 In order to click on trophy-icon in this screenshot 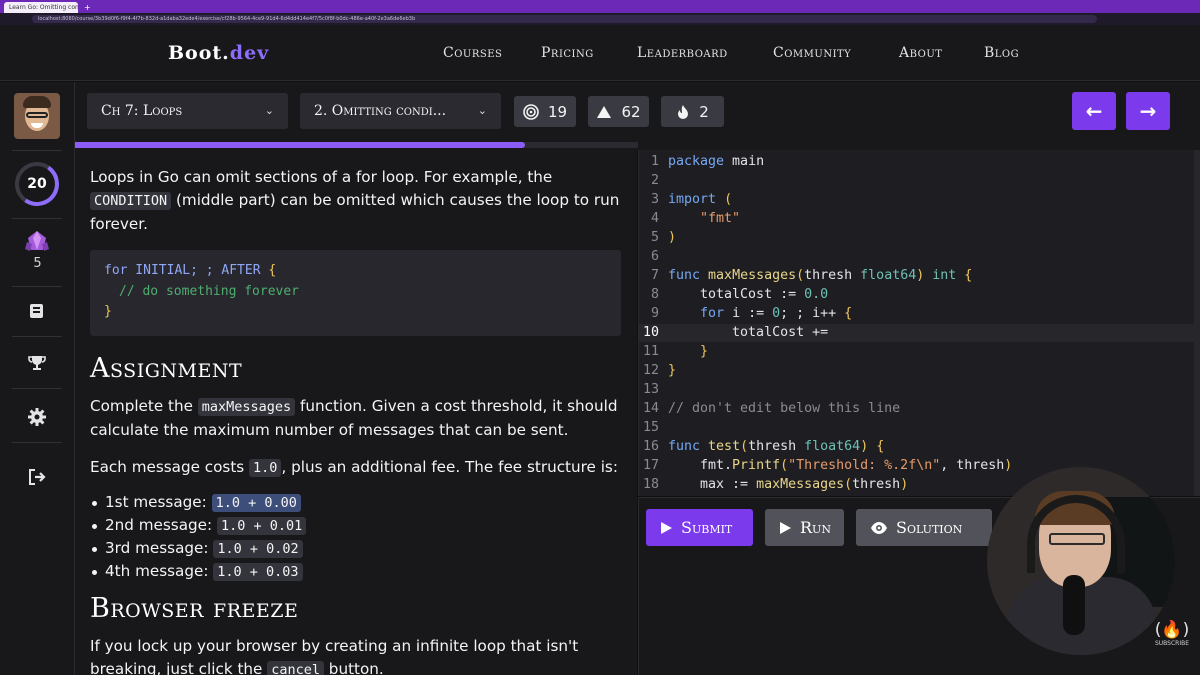, I will do `click(37, 363)`.